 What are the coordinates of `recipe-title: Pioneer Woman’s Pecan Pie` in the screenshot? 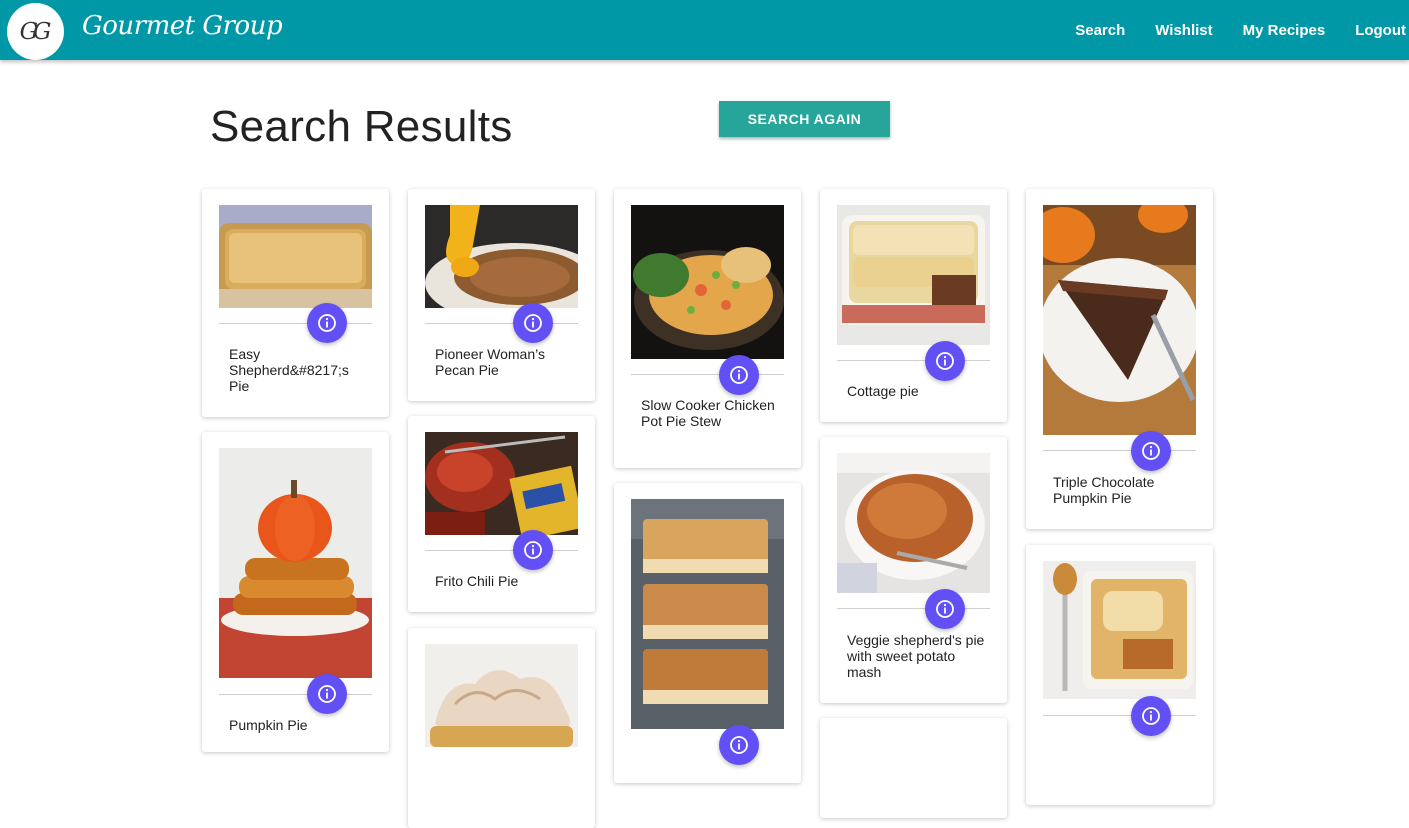 It's located at (505, 362).